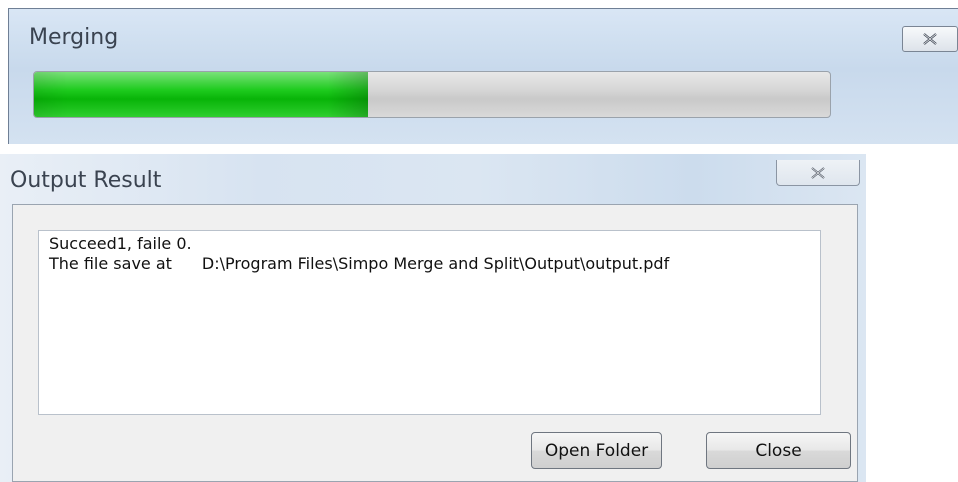 This screenshot has width=958, height=482. I want to click on output-result-title: Output Result, so click(86, 180).